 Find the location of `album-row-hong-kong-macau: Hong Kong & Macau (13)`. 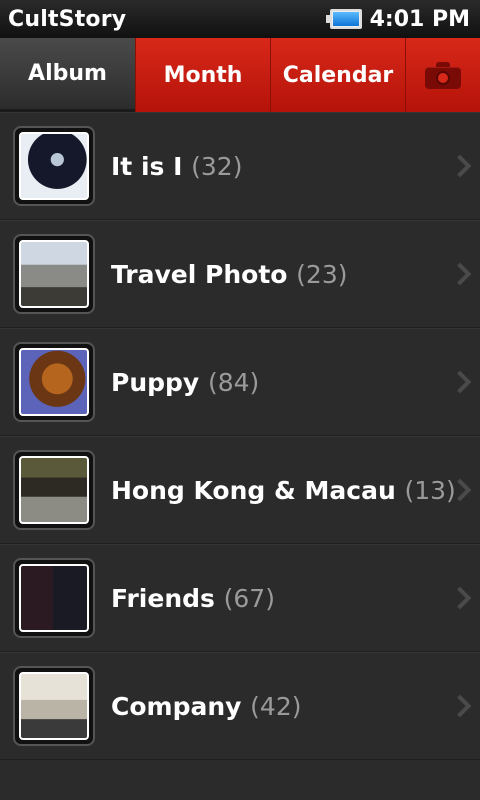

album-row-hong-kong-macau: Hong Kong & Macau (13) is located at coordinates (240, 490).